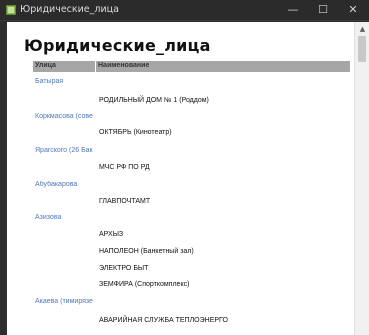  I want to click on street-label: Коркмасова (сове, so click(64, 116).